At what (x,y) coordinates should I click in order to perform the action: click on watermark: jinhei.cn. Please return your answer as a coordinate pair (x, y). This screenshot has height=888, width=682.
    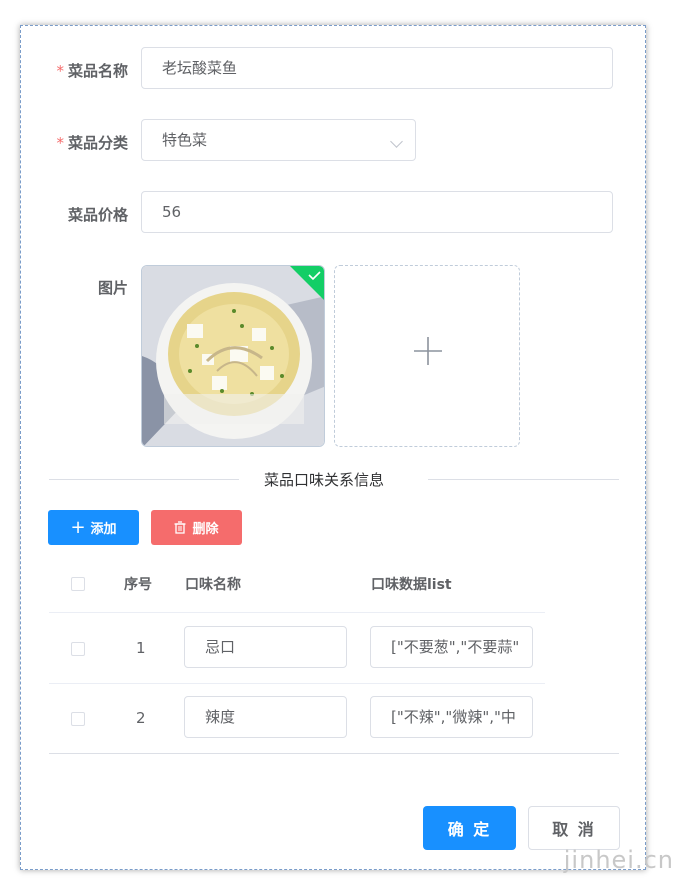
    Looking at the image, I should click on (618, 860).